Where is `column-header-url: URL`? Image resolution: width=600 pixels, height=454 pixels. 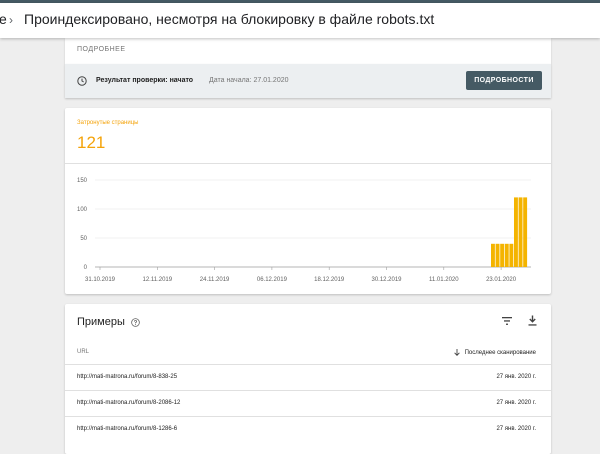 column-header-url: URL is located at coordinates (83, 352).